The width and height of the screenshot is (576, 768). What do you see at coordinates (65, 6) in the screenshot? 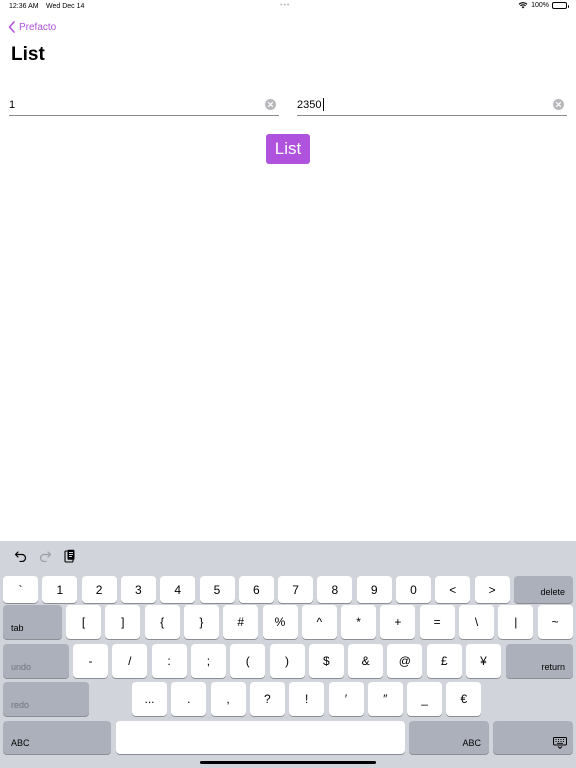
I see `status-date: Wed Dec 14` at bounding box center [65, 6].